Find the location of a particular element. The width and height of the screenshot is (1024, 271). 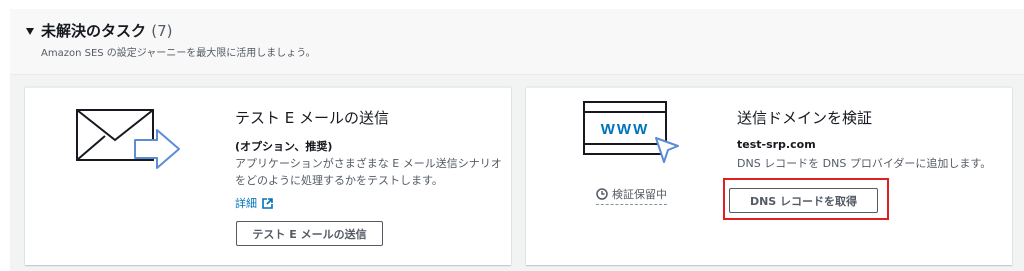

section-title: 未解決のタスク (7) is located at coordinates (107, 30).